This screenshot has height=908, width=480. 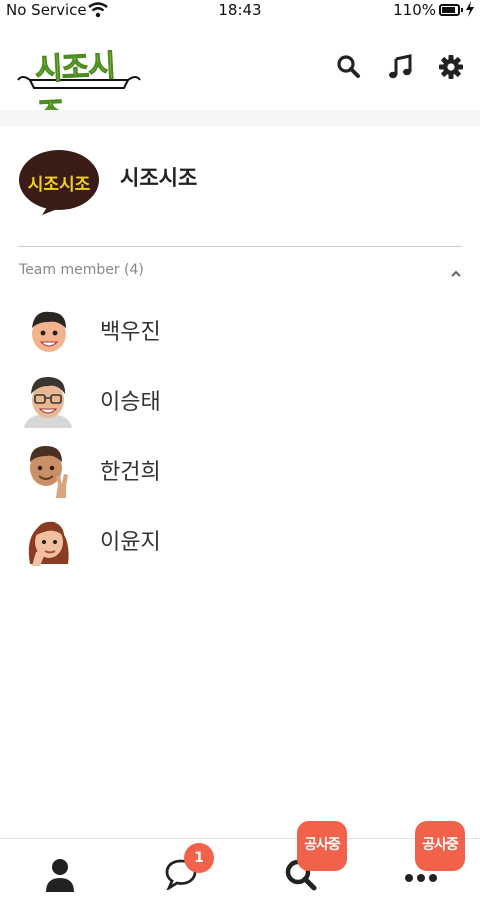 I want to click on battery-icon, so click(x=451, y=10).